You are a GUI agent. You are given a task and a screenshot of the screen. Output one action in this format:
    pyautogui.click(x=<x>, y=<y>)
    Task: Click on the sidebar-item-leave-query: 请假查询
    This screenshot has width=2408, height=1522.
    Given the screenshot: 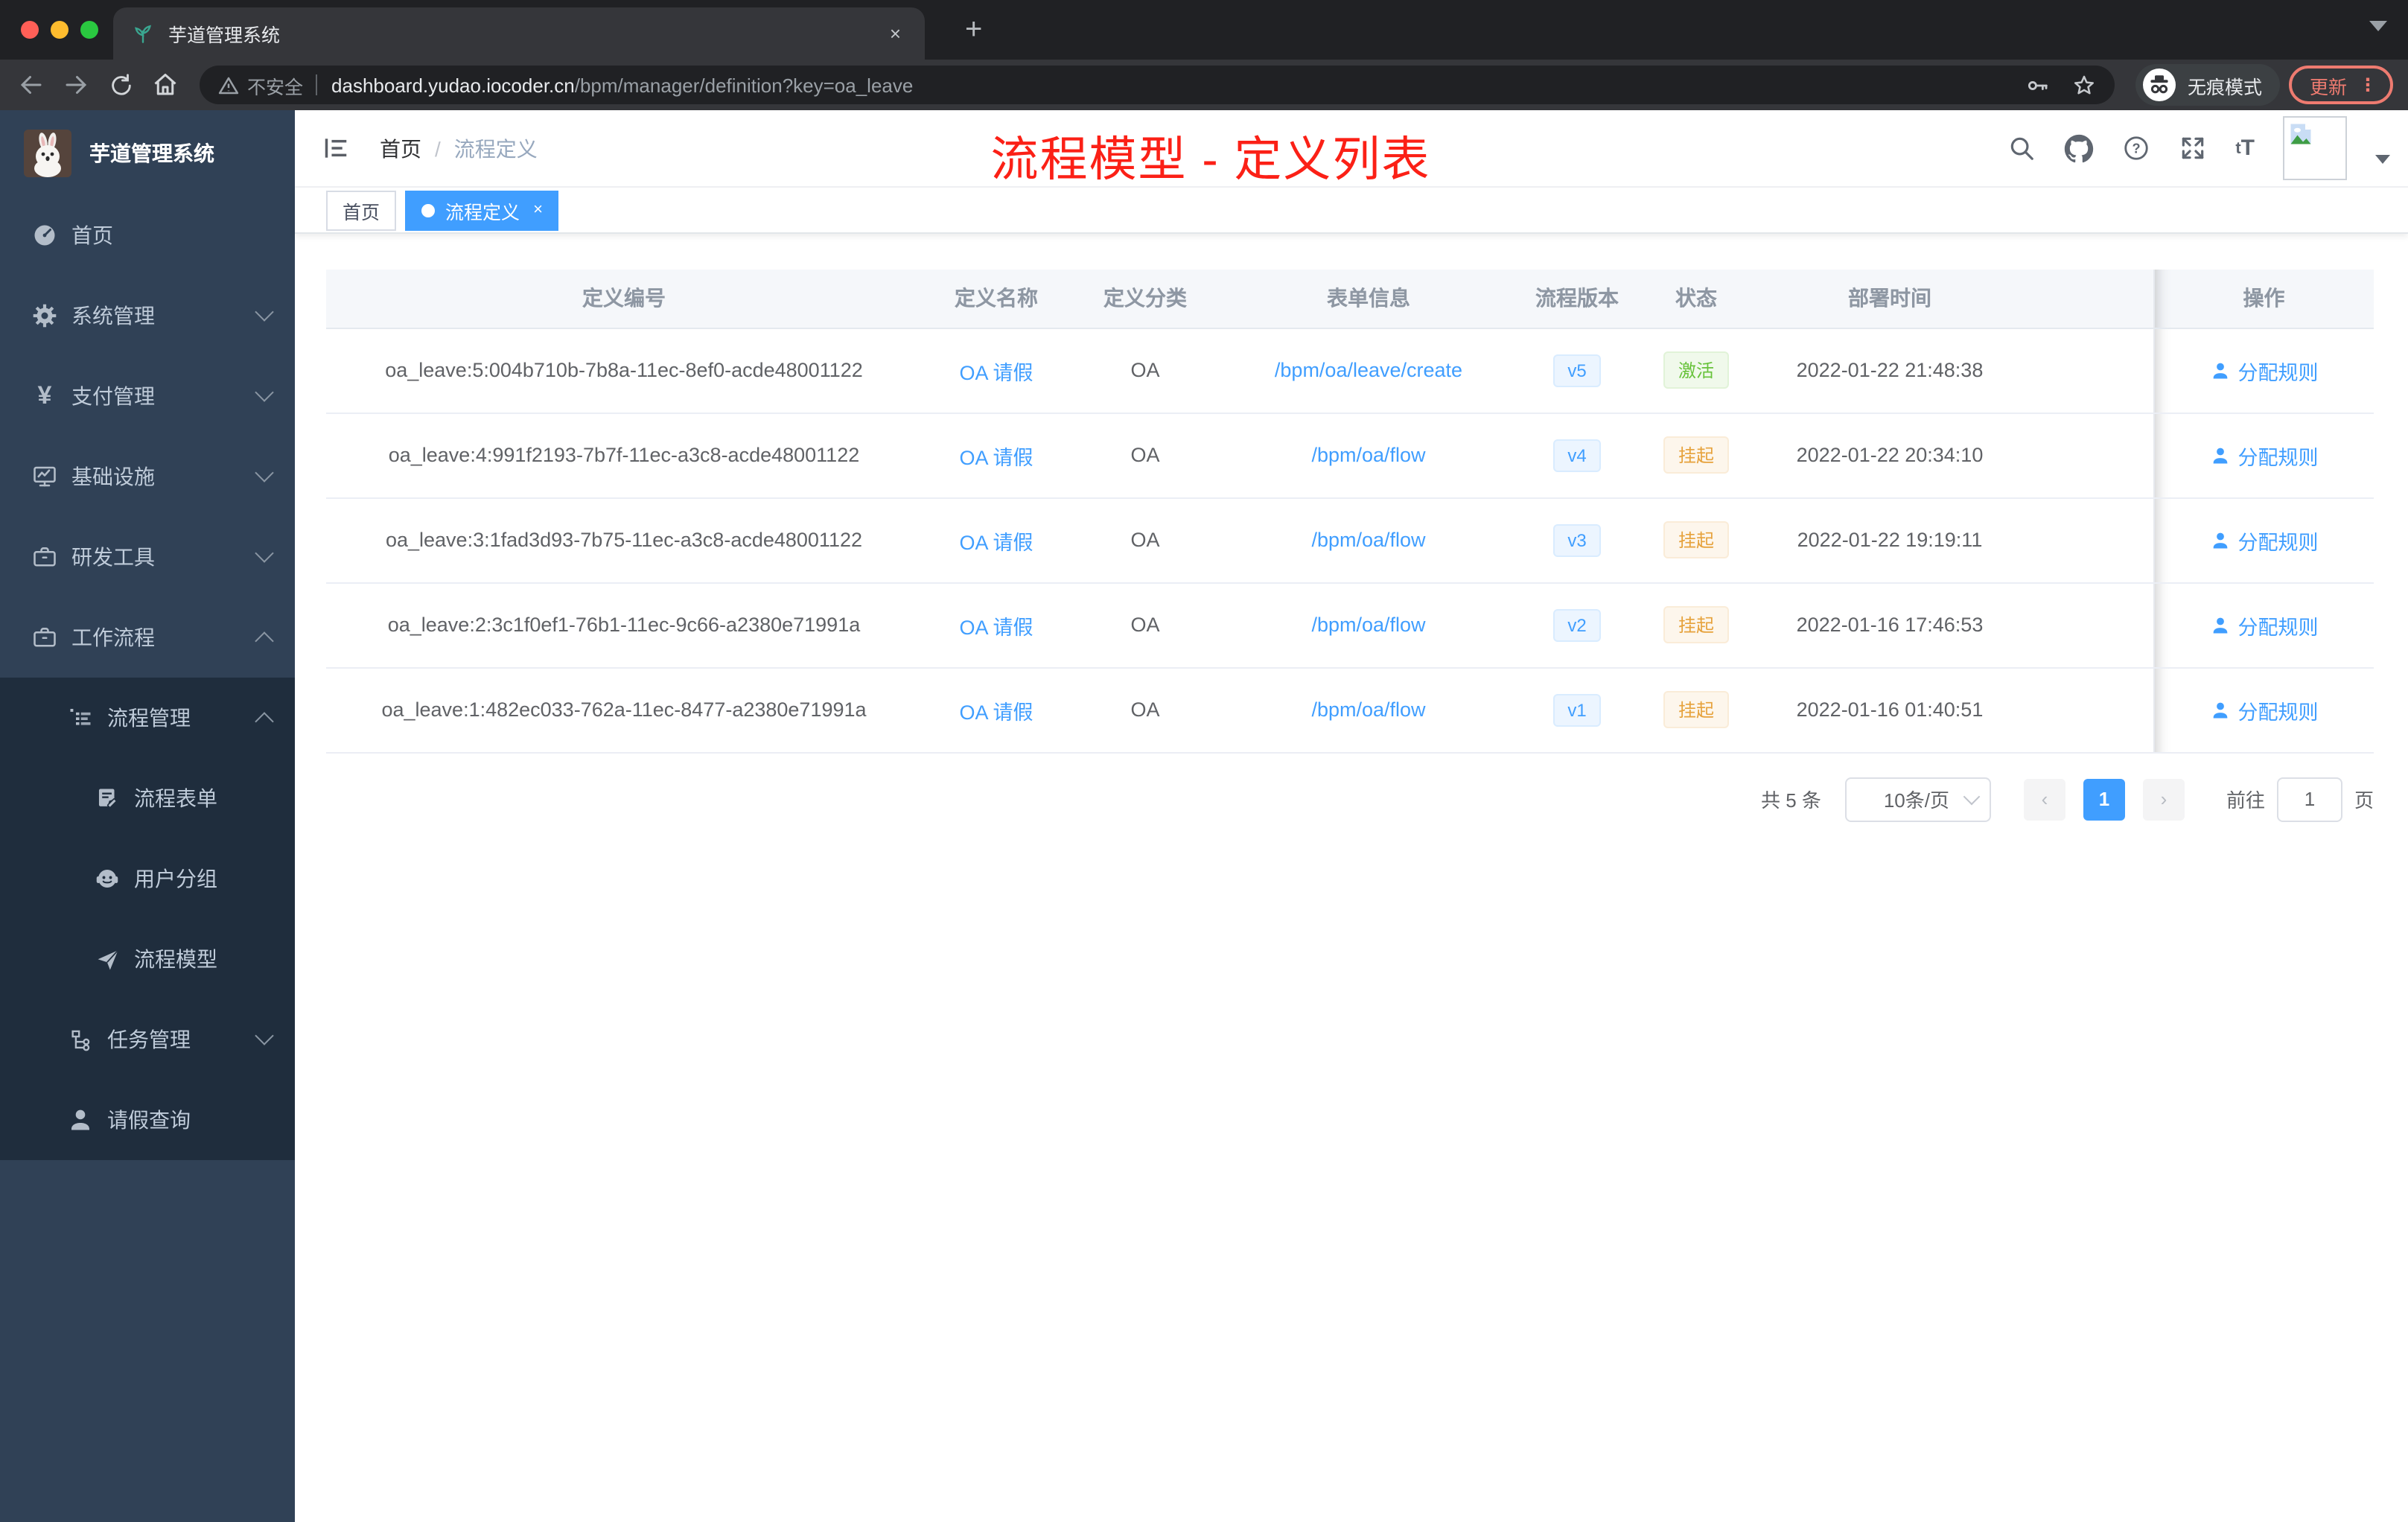 What is the action you would take?
    pyautogui.click(x=147, y=1120)
    